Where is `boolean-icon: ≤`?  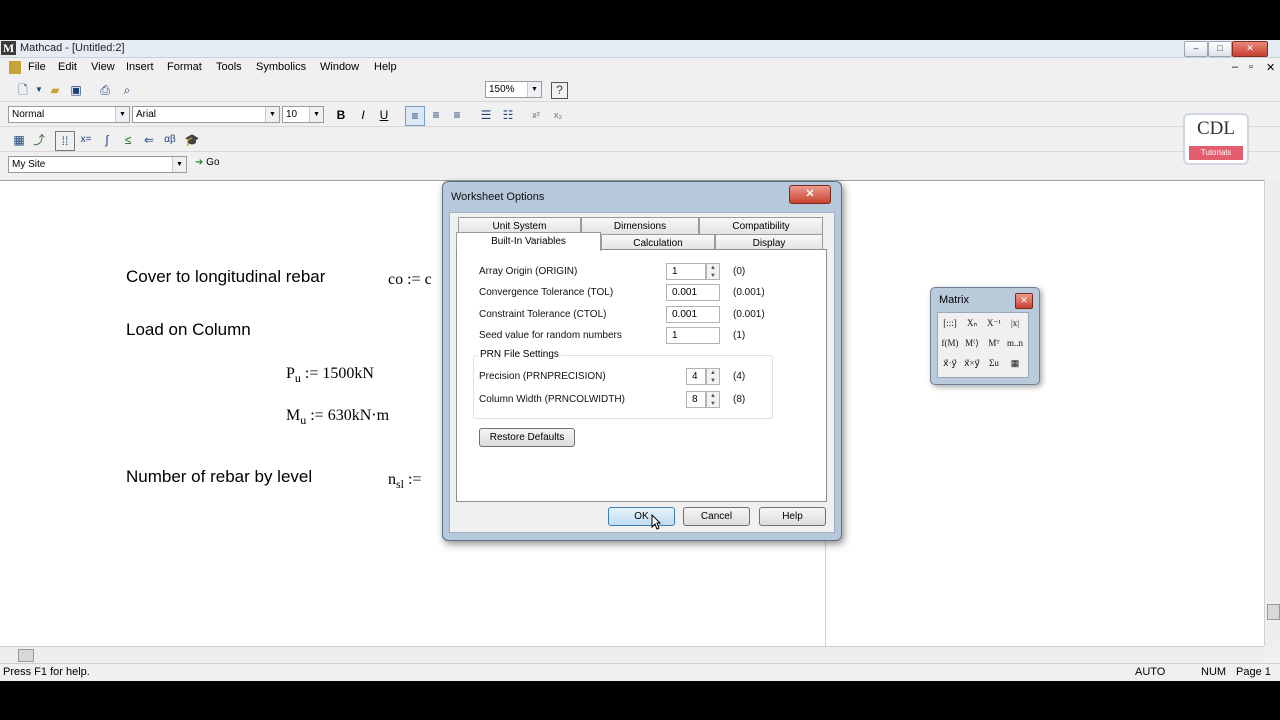
boolean-icon: ≤ is located at coordinates (128, 140).